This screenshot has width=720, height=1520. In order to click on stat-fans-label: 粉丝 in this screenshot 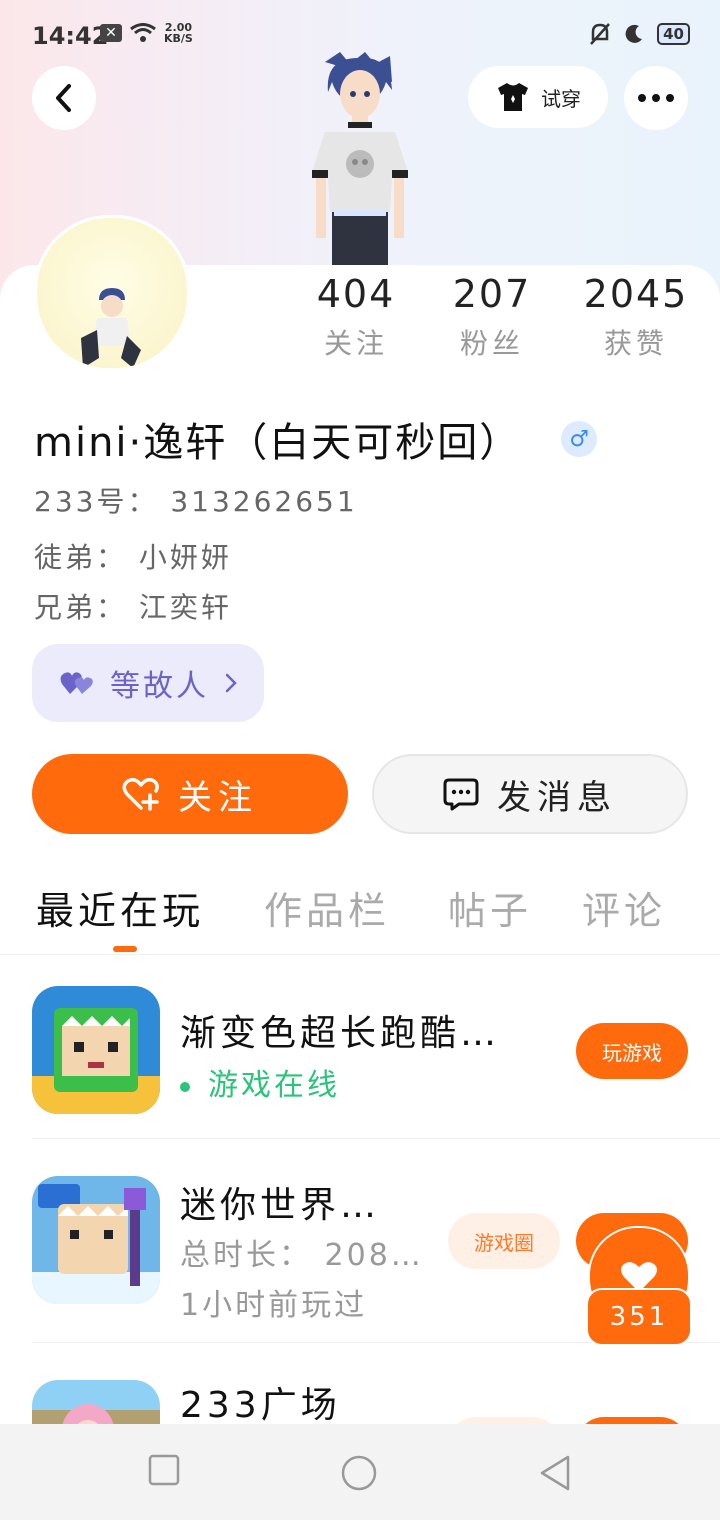, I will do `click(491, 343)`.